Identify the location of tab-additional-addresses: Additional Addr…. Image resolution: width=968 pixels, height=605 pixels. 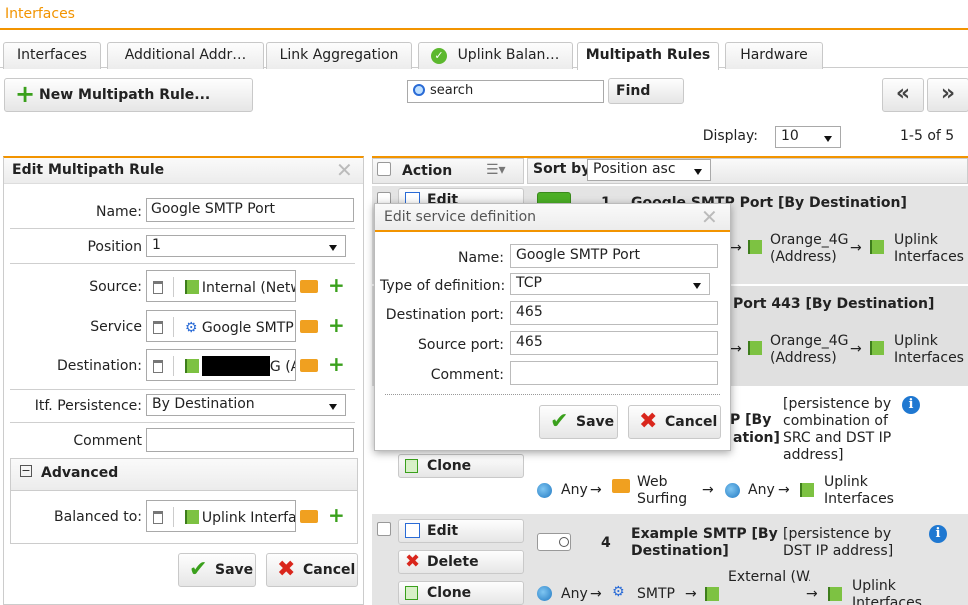
(185, 55).